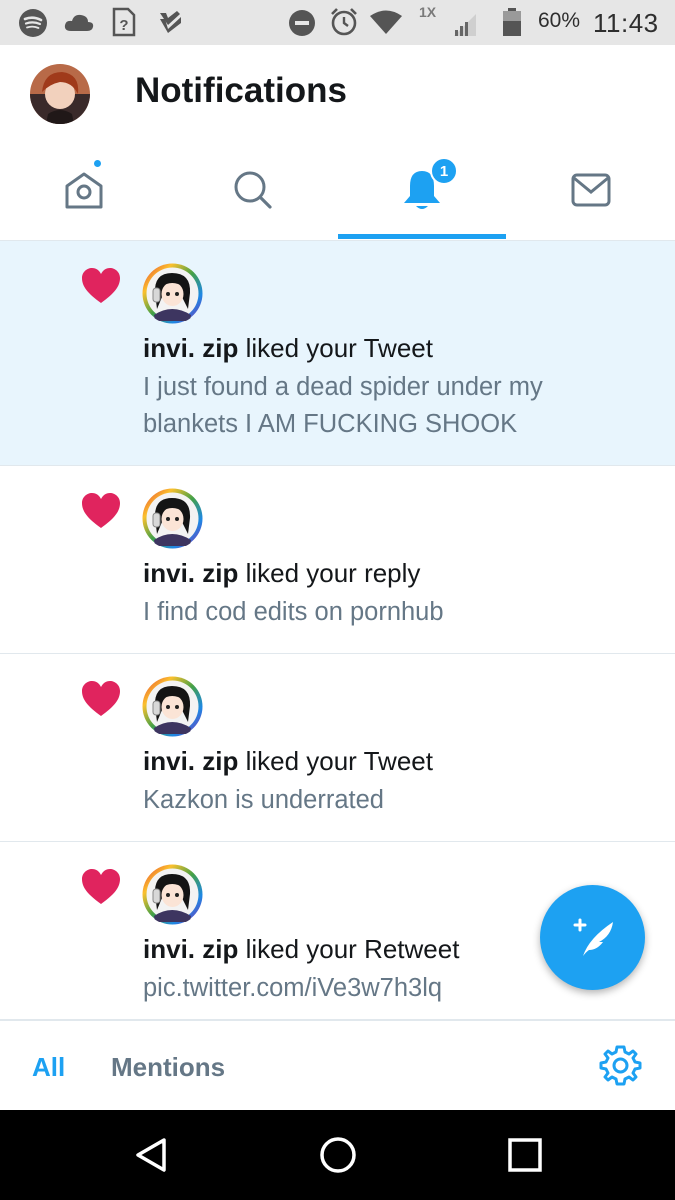  I want to click on compose-tweet-button, so click(592, 937).